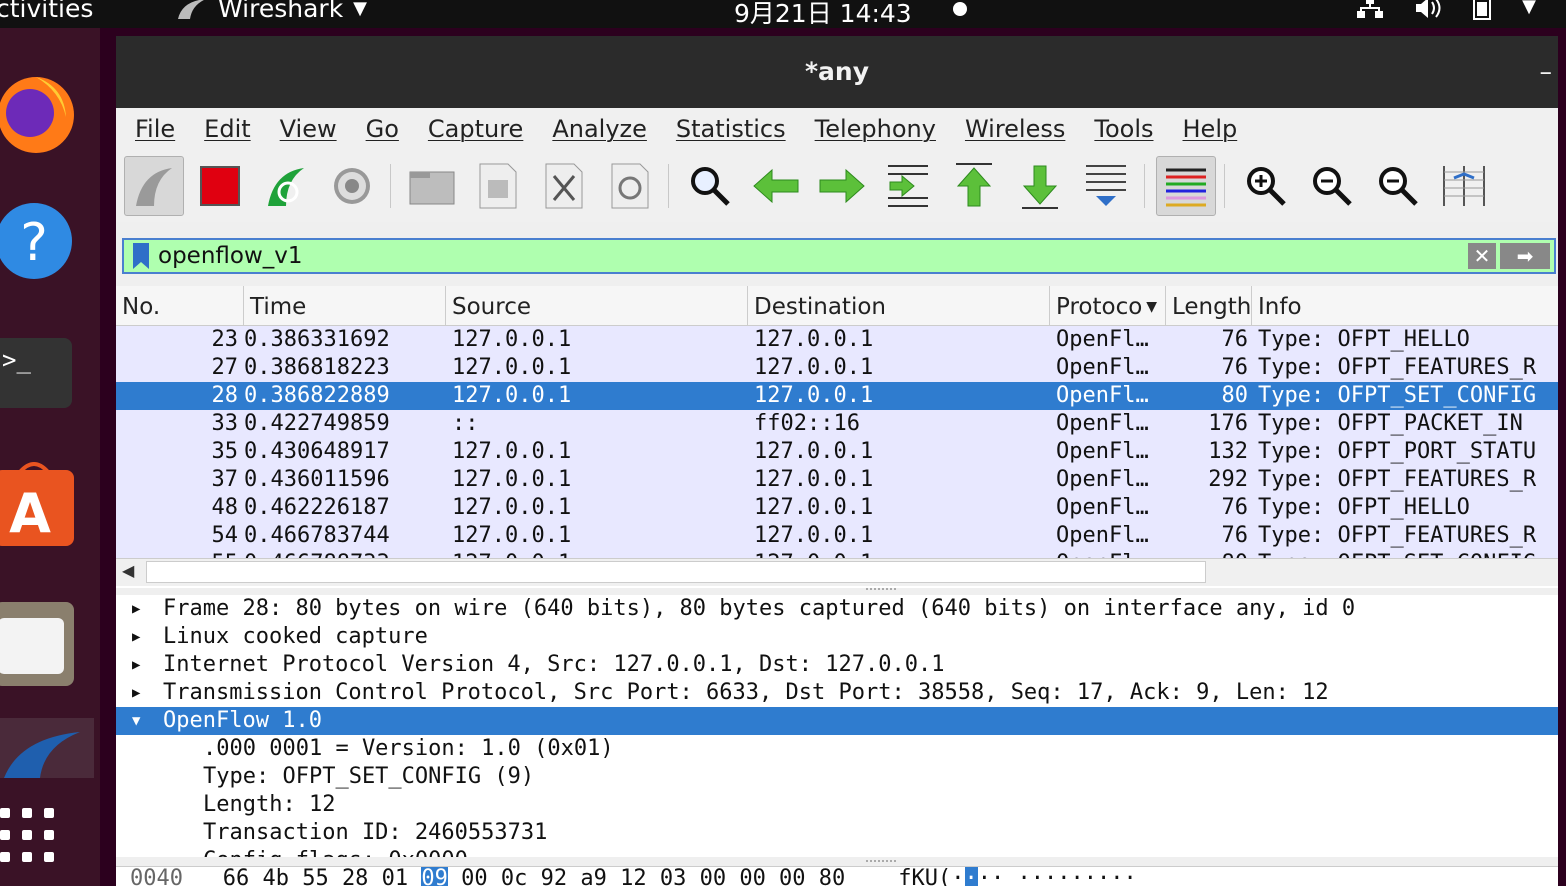  What do you see at coordinates (434, 876) in the screenshot?
I see `bytes-hex-highlight: 09` at bounding box center [434, 876].